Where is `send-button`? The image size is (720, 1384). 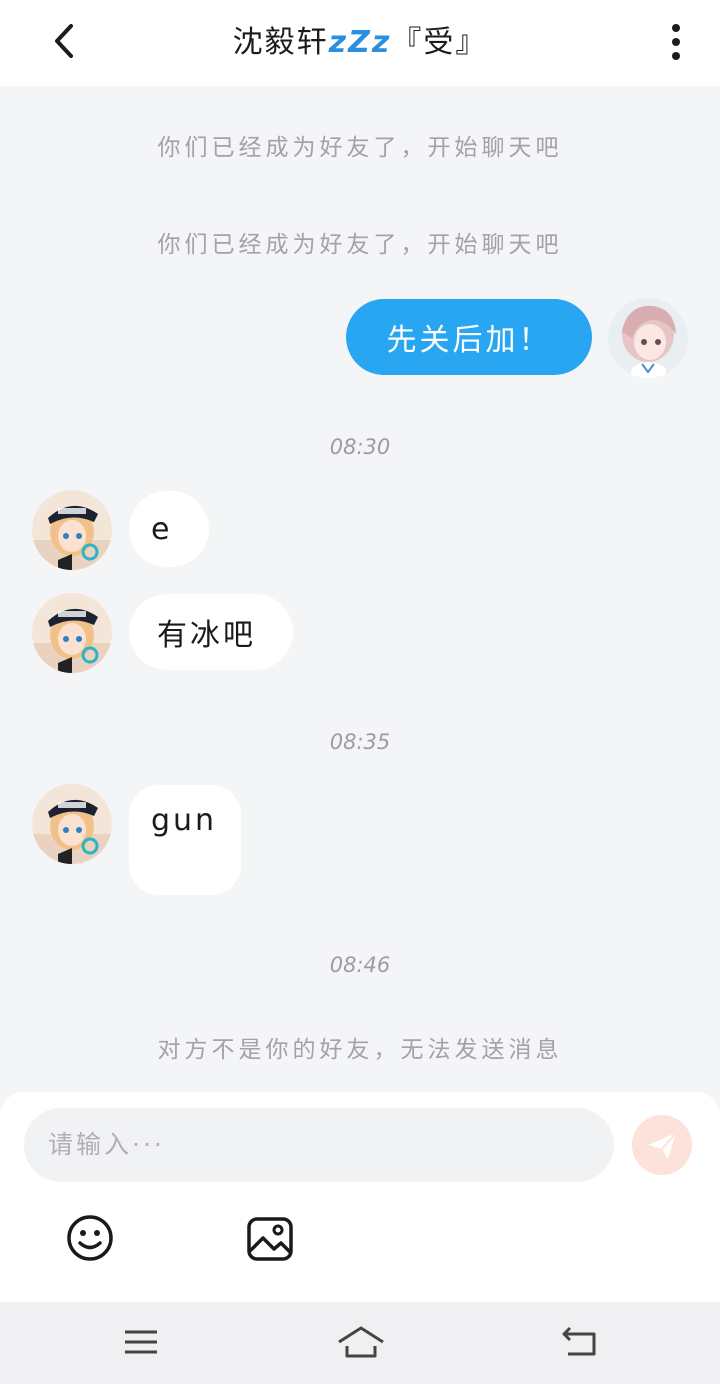
send-button is located at coordinates (662, 1145).